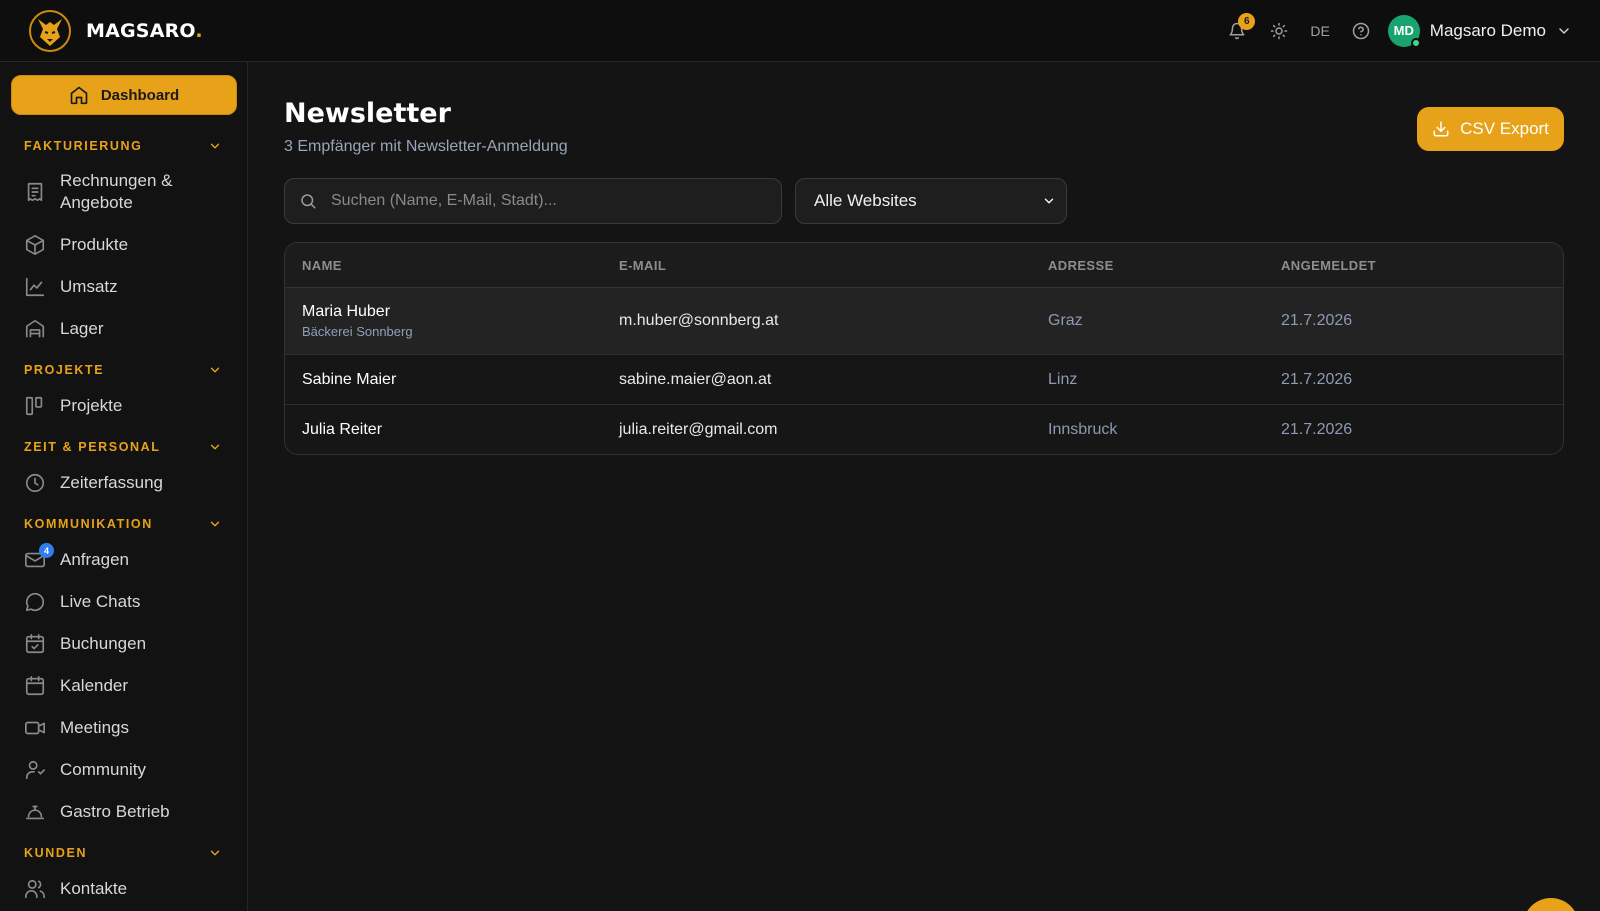 The height and width of the screenshot is (911, 1600). I want to click on section-fakturierung: FAKTURIERUNG, so click(123, 146).